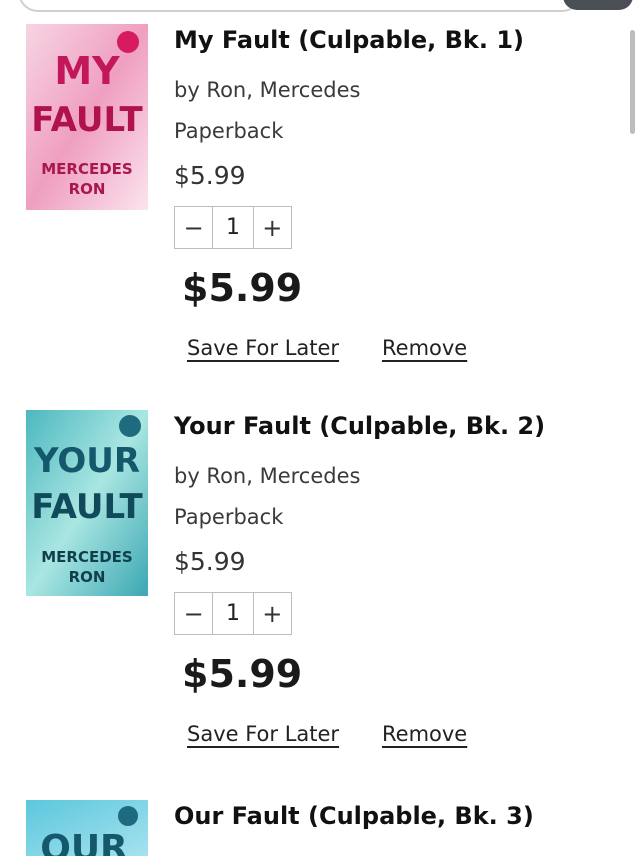  I want to click on book-cover-image: MY FAULT MERCEDES RON, so click(87, 117).